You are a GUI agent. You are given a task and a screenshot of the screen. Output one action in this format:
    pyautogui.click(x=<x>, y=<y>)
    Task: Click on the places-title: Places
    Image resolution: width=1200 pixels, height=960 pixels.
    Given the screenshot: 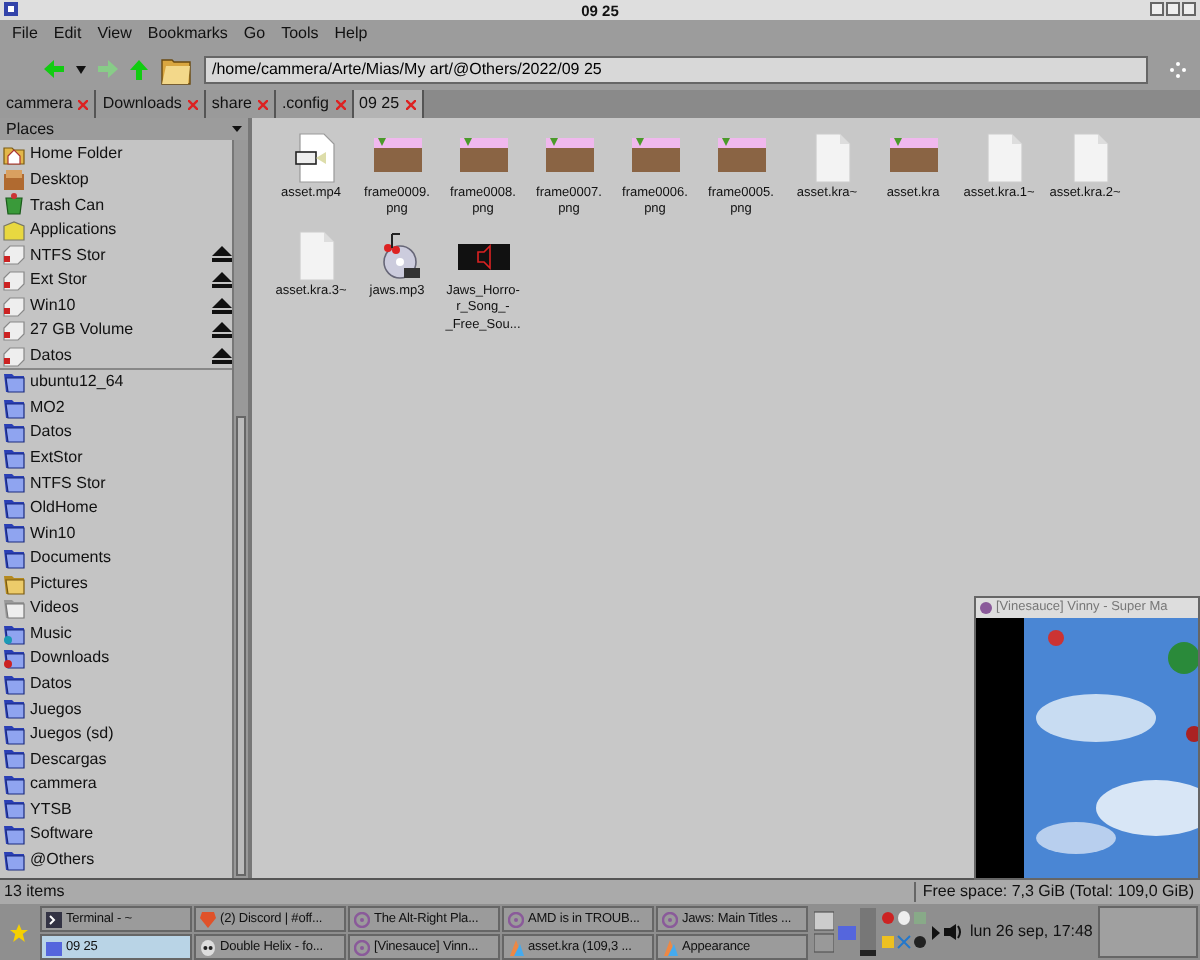 What is the action you would take?
    pyautogui.click(x=30, y=129)
    